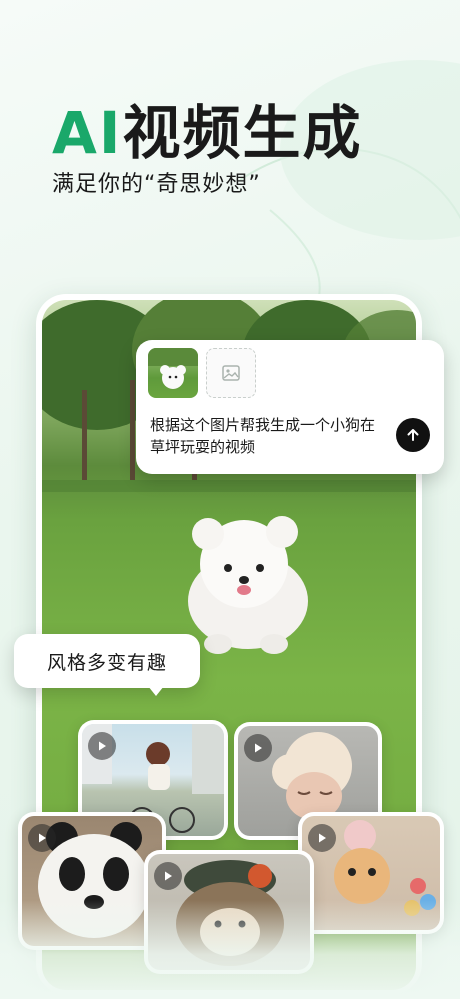  Describe the element at coordinates (248, 585) in the screenshot. I see `white-dog` at that location.